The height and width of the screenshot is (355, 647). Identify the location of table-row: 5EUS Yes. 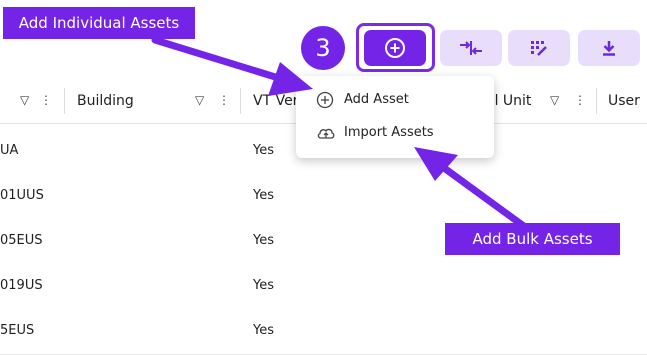
(323, 332).